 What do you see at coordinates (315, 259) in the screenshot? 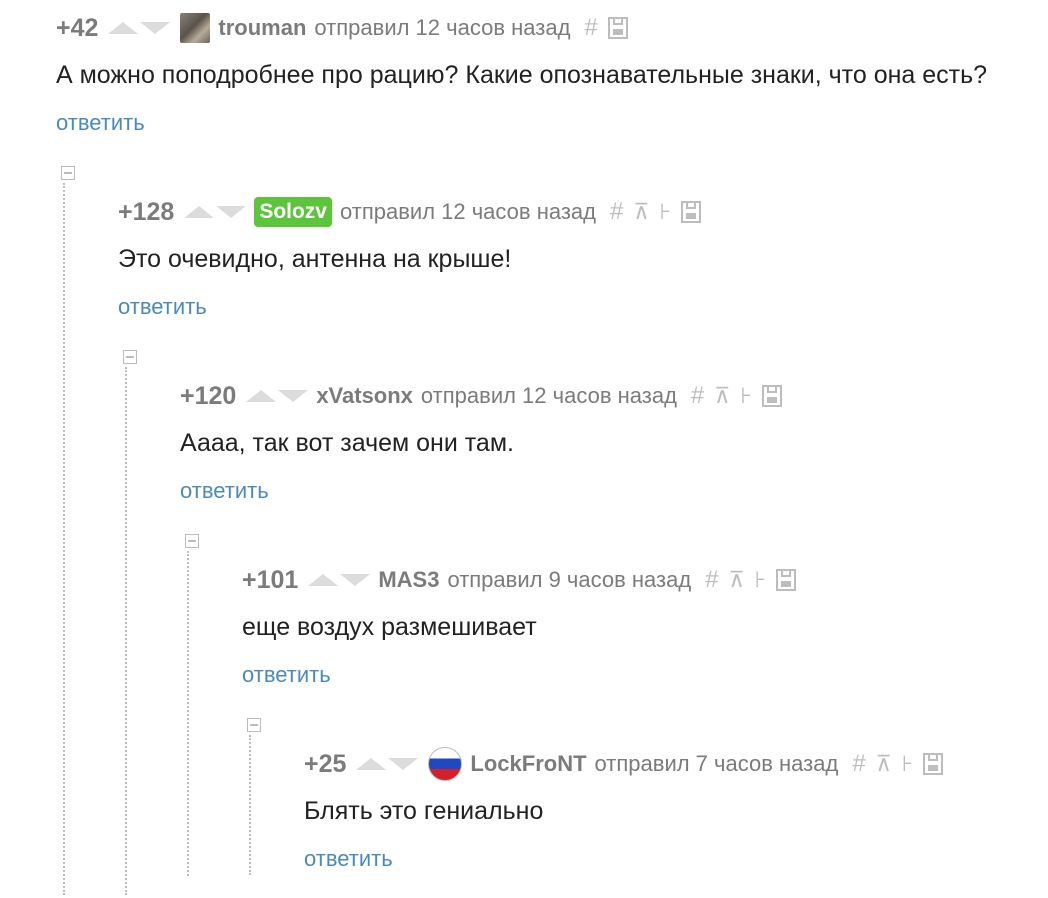
I see `comment-text: Это очевидно, антенна на крыше!` at bounding box center [315, 259].